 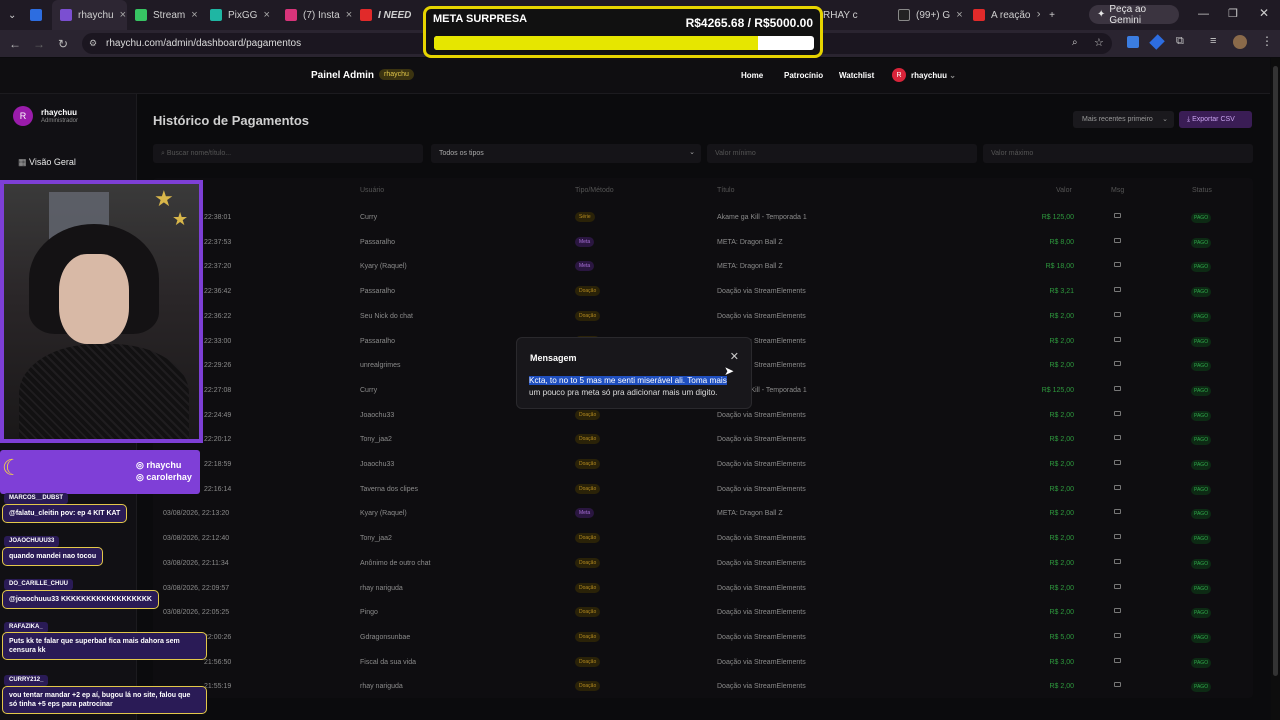 I want to click on nav-home: Home, so click(x=752, y=75).